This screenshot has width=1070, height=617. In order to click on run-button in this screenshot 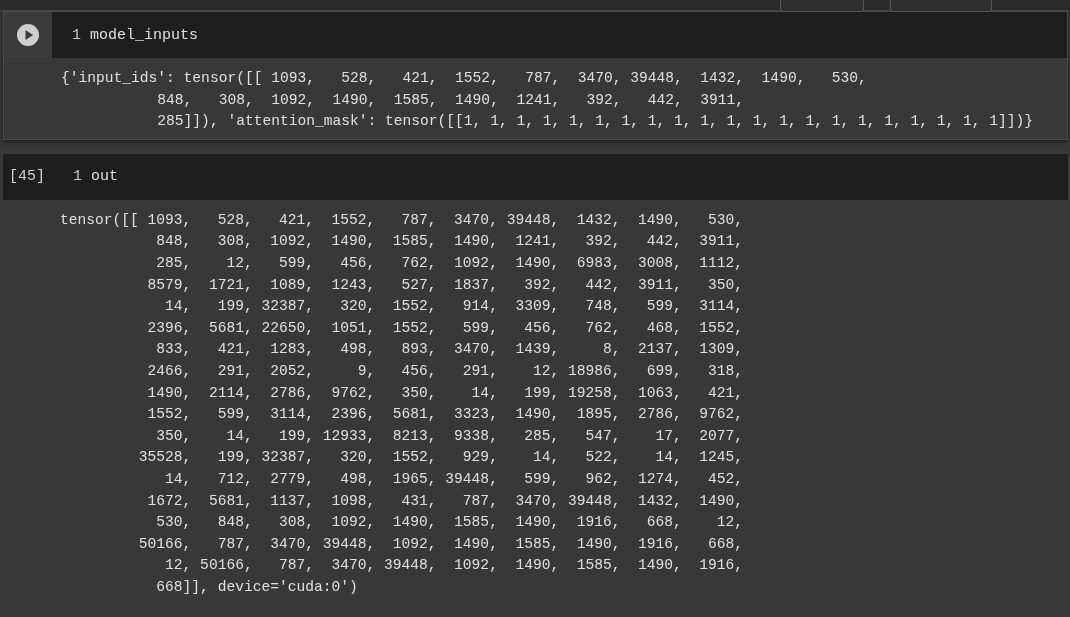, I will do `click(28, 35)`.